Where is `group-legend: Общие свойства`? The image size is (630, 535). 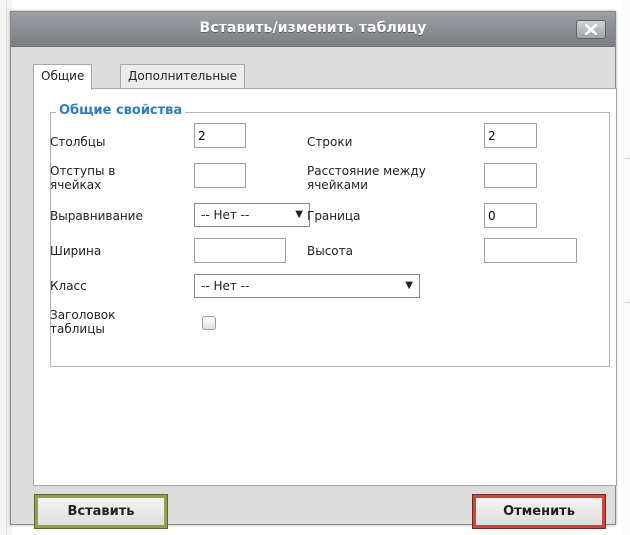 group-legend: Общие свойства is located at coordinates (121, 110).